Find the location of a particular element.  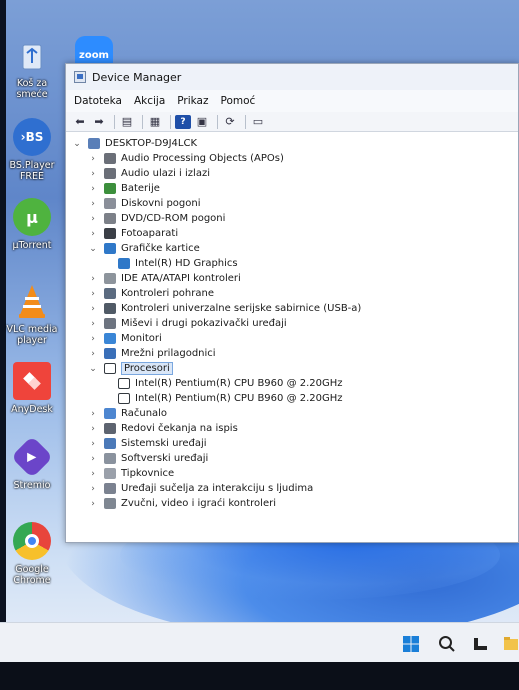

software-device-icon is located at coordinates (110, 458).